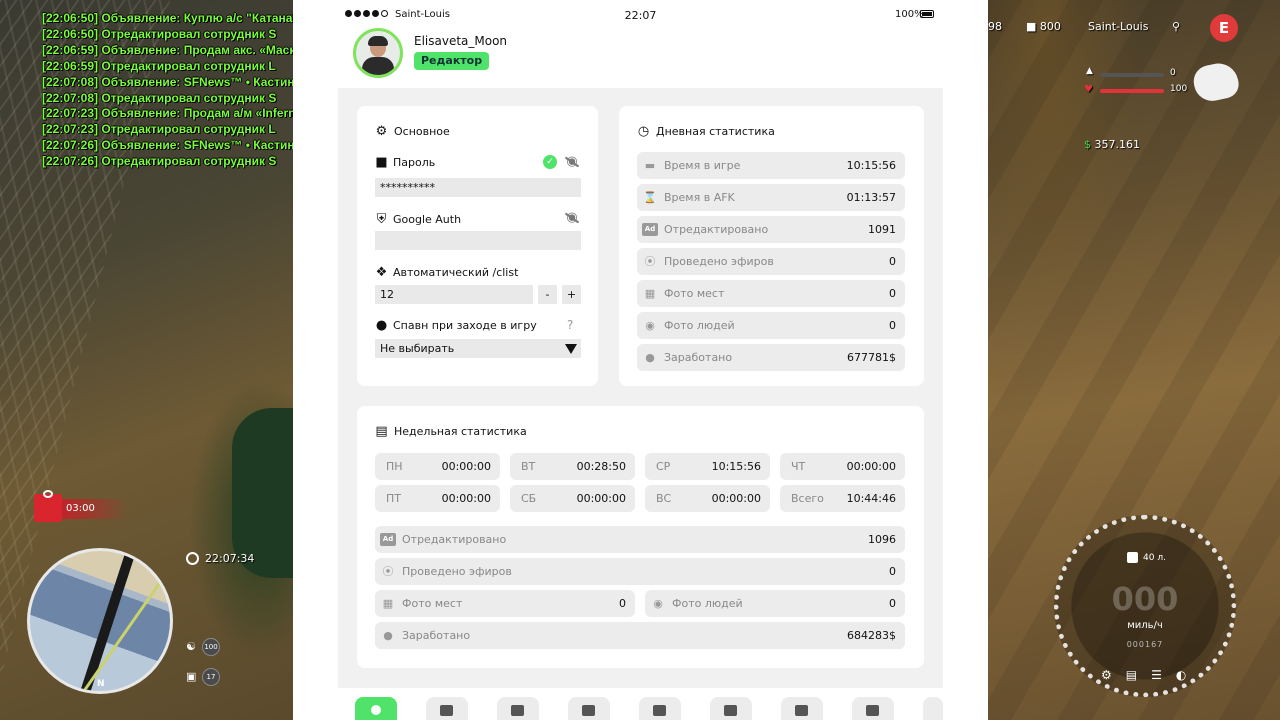 This screenshot has height=720, width=1280. What do you see at coordinates (388, 571) in the screenshot?
I see `broadcast-icon: ⦿` at bounding box center [388, 571].